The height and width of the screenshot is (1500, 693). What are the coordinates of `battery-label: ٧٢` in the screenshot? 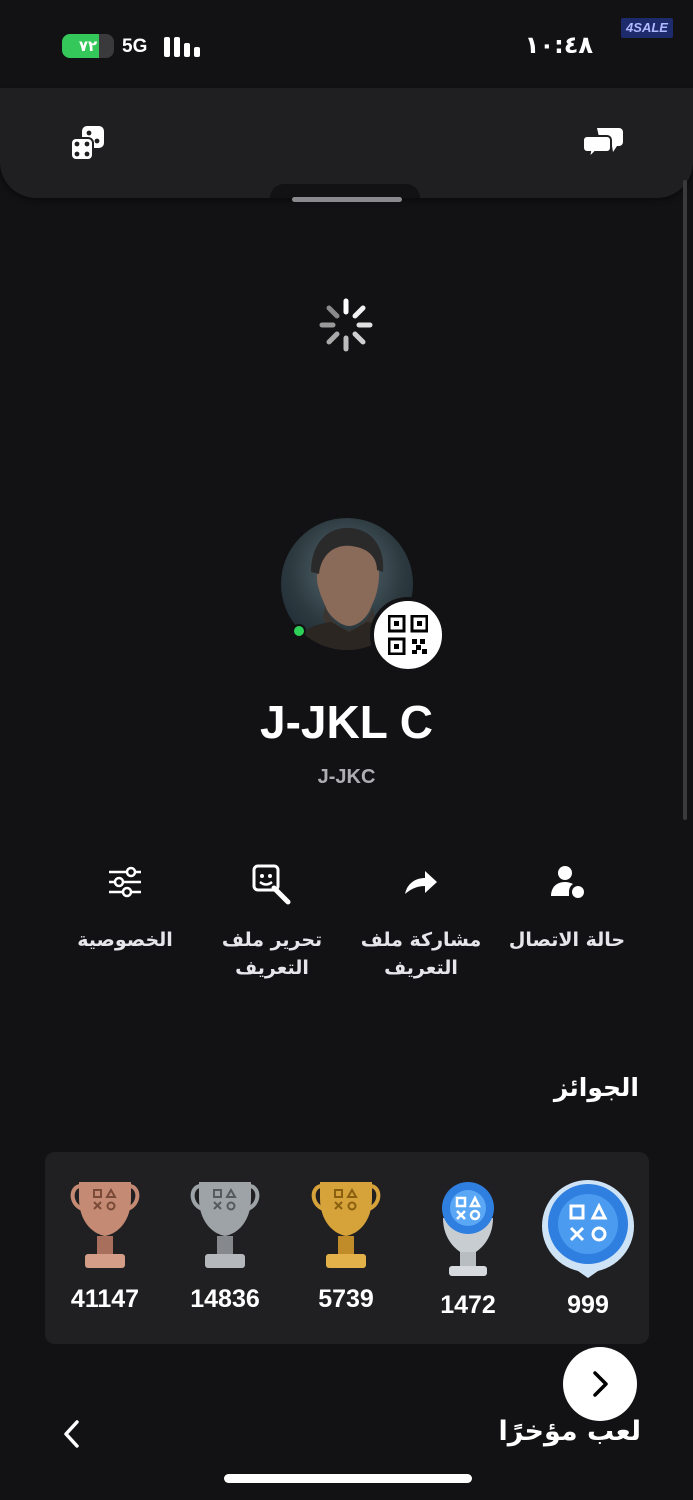 It's located at (88, 46).